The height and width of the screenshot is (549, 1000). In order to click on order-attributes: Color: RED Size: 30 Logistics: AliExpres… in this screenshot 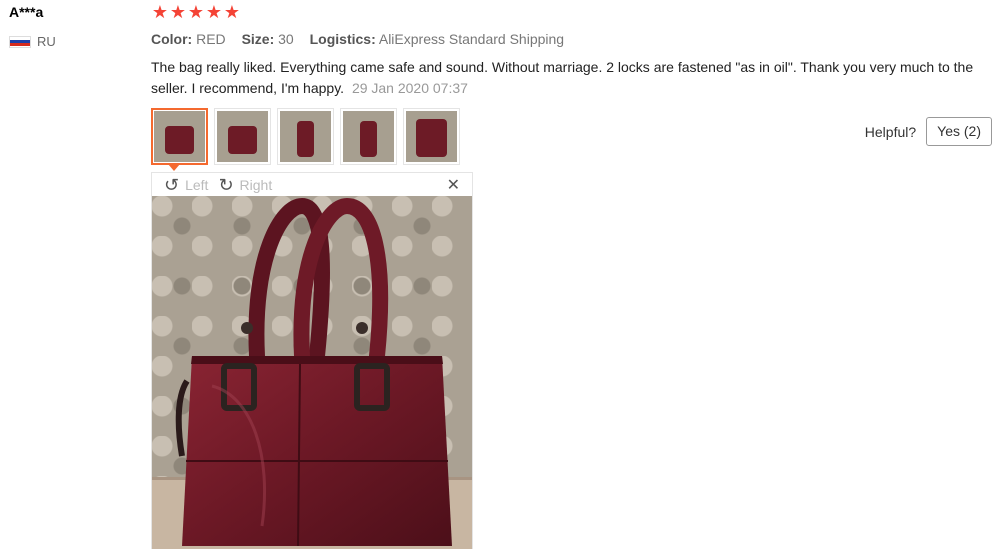, I will do `click(363, 39)`.